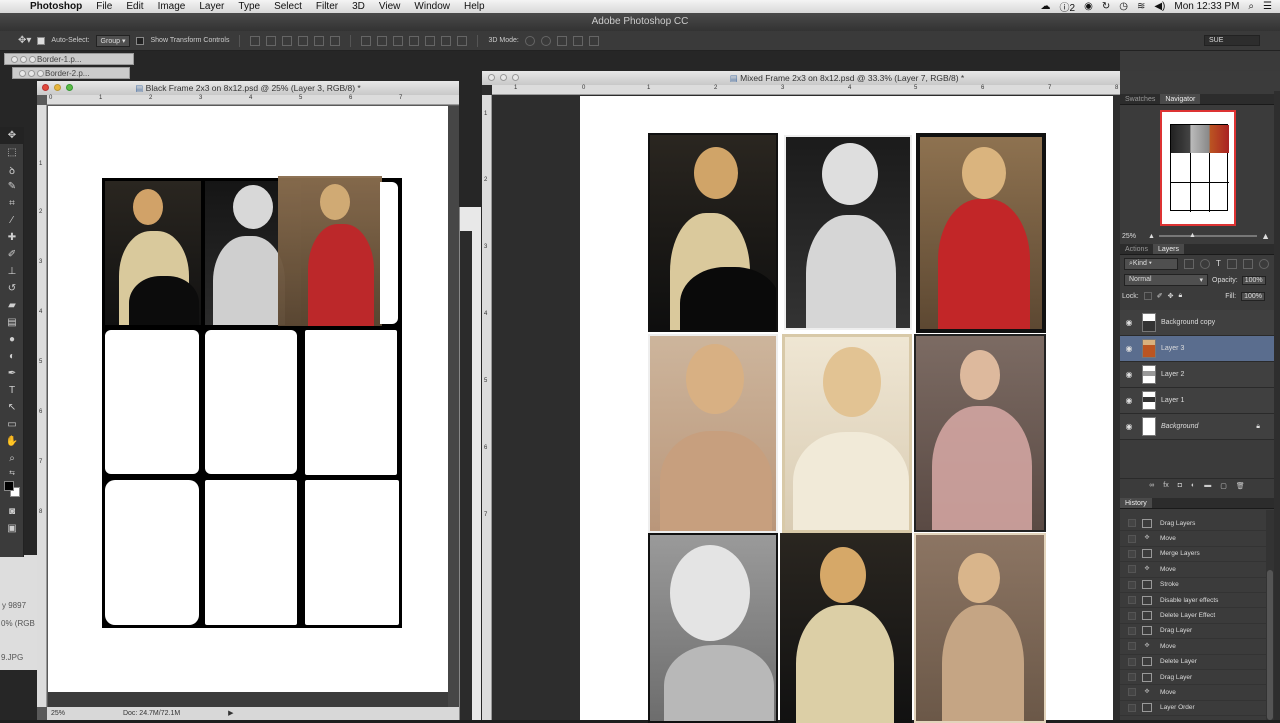  I want to click on notifications-icon: ☰, so click(1267, 6).